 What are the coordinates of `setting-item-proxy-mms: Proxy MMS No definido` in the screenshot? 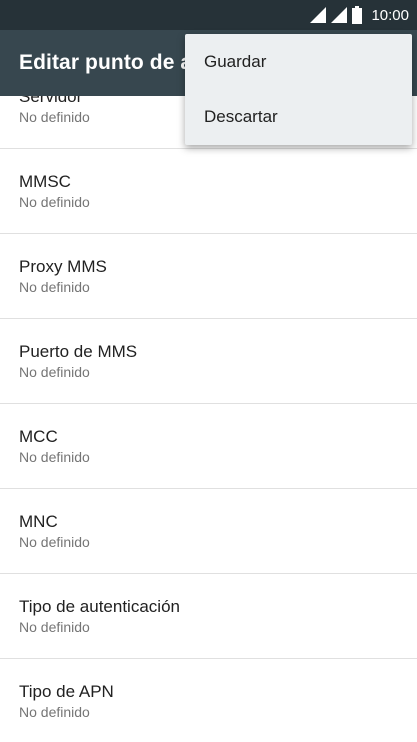 It's located at (208, 276).